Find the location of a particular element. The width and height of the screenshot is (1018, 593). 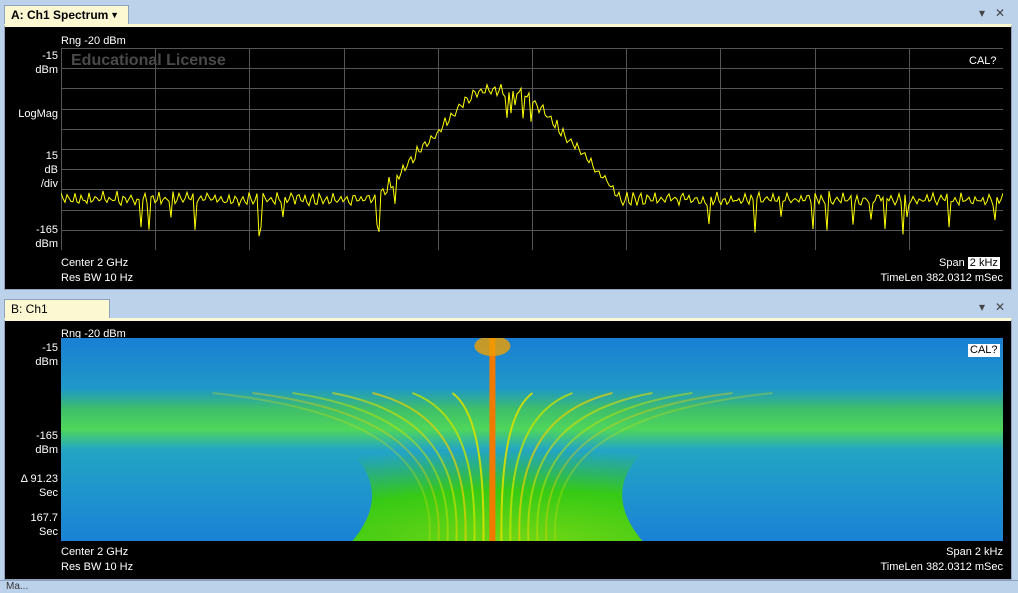

panel-a-dropdown-icon: ▾ is located at coordinates (982, 13).